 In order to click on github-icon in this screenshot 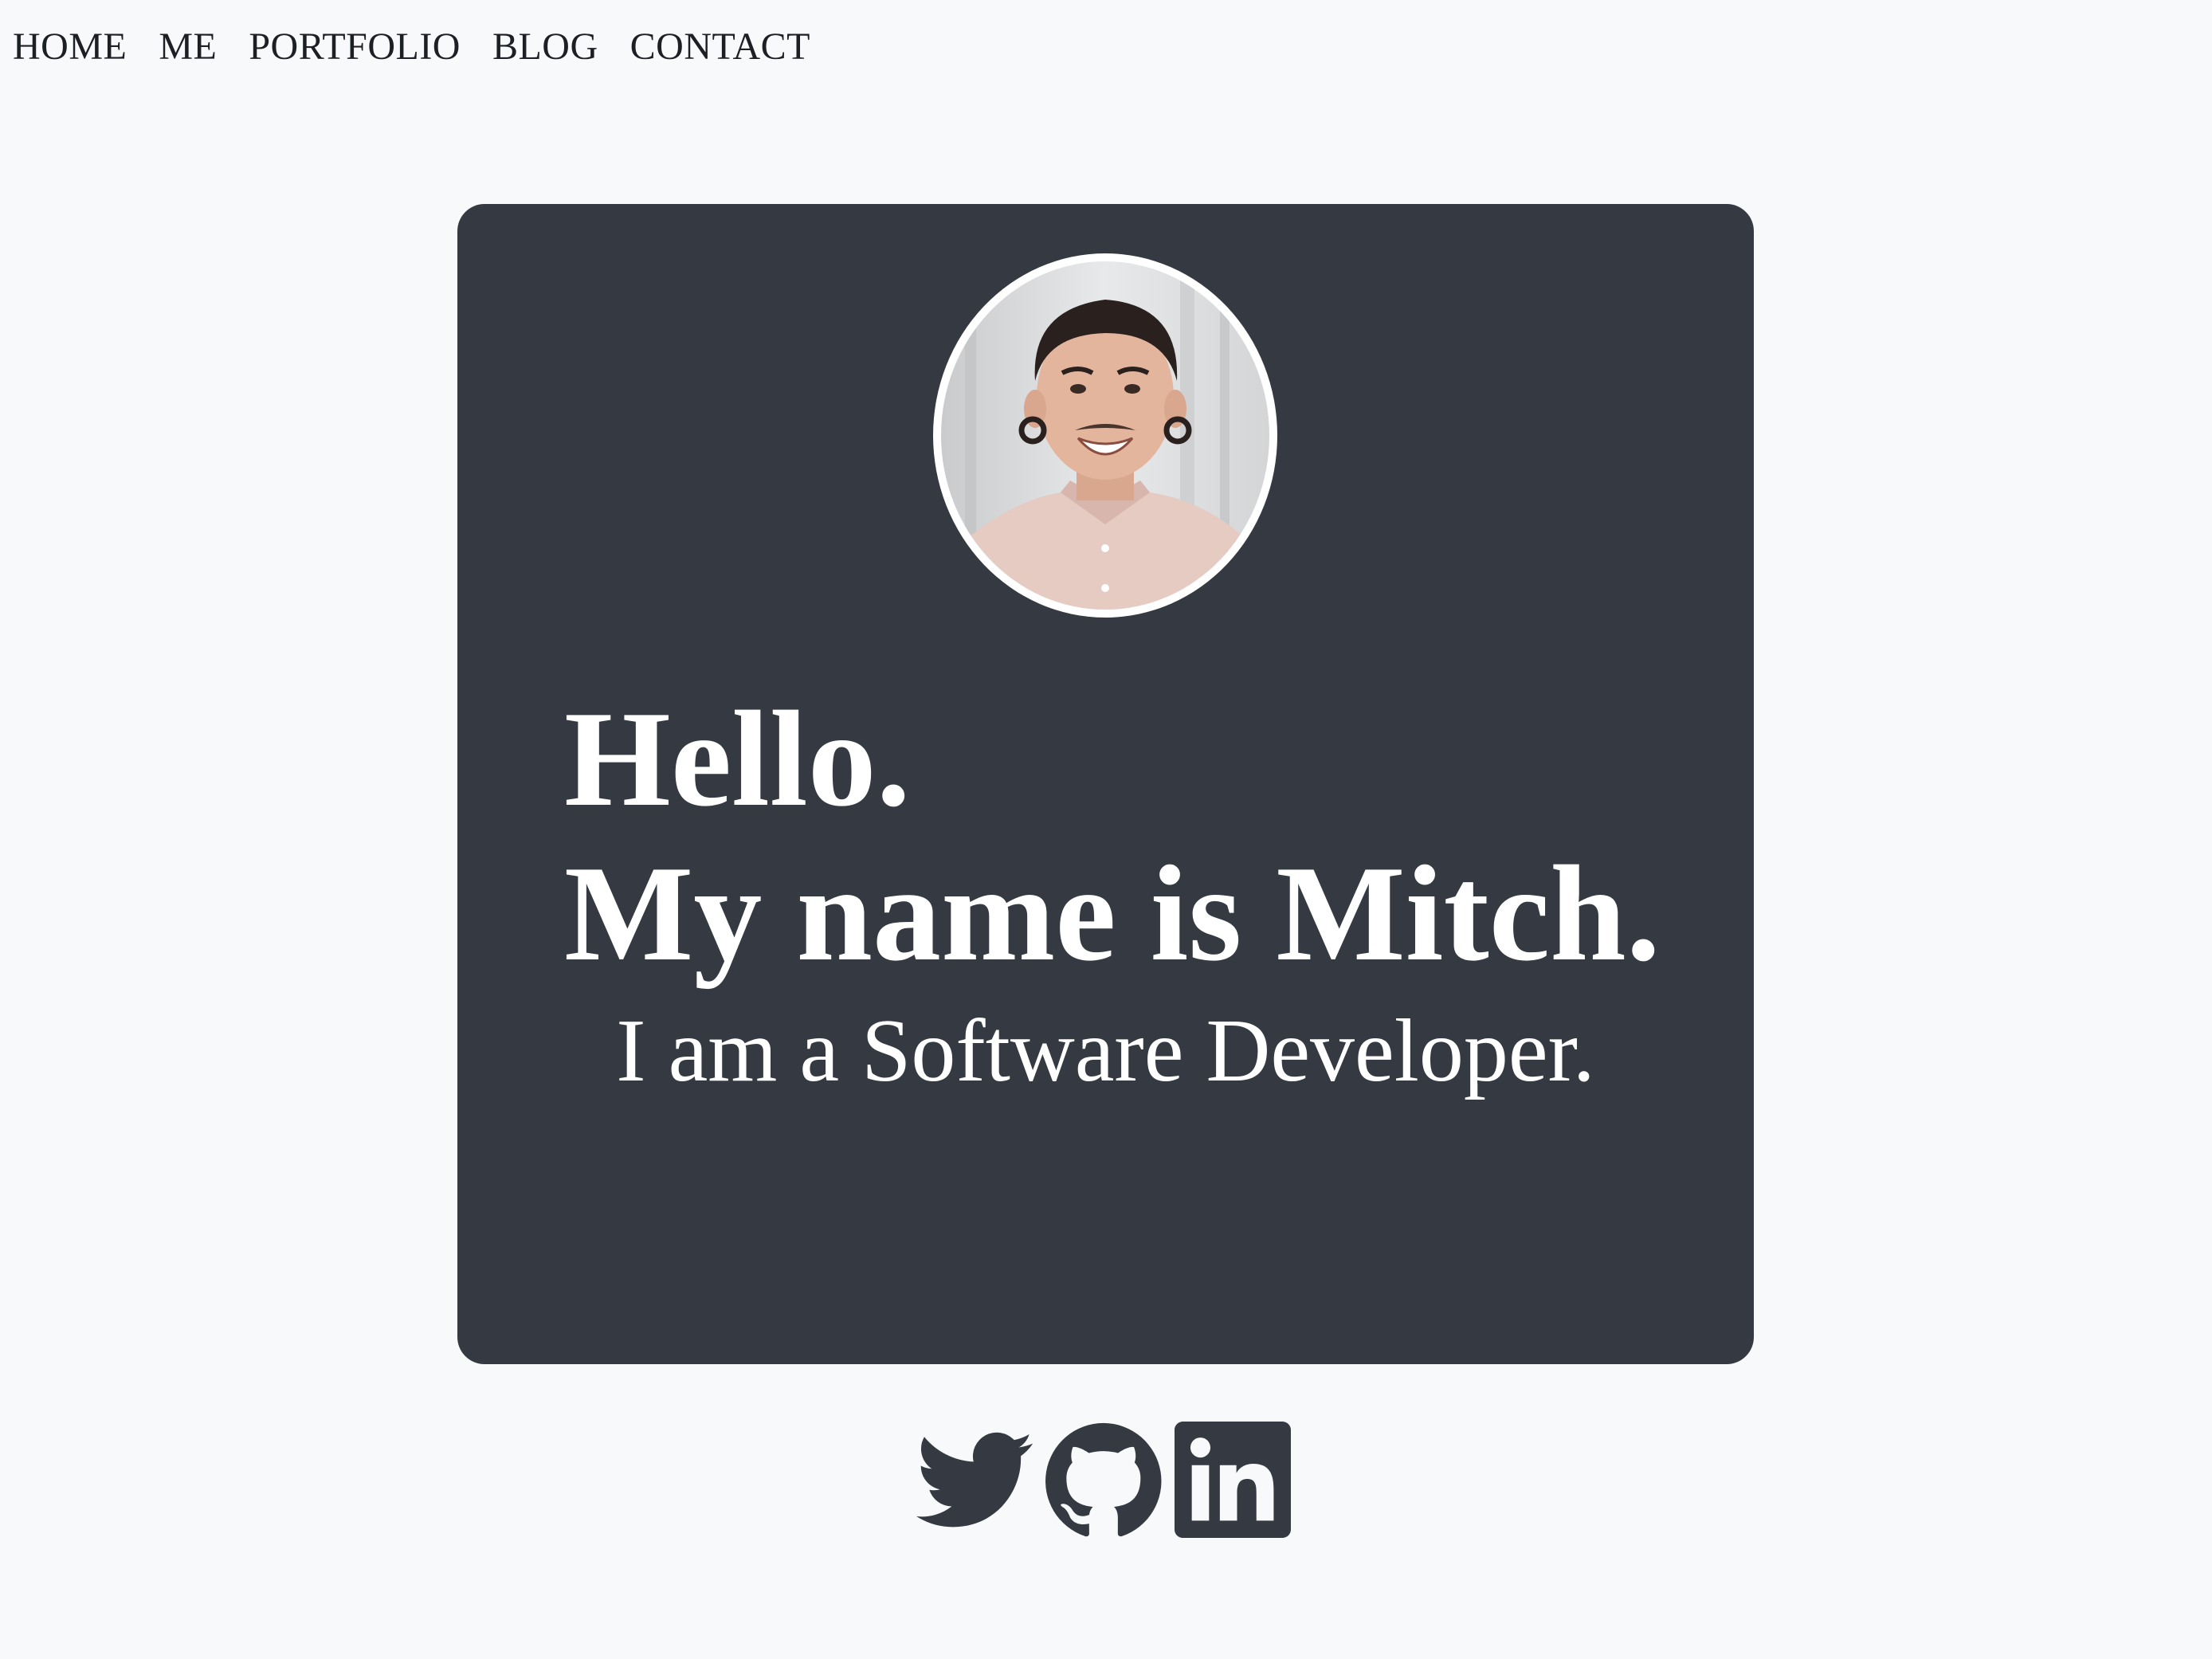, I will do `click(1103, 1479)`.